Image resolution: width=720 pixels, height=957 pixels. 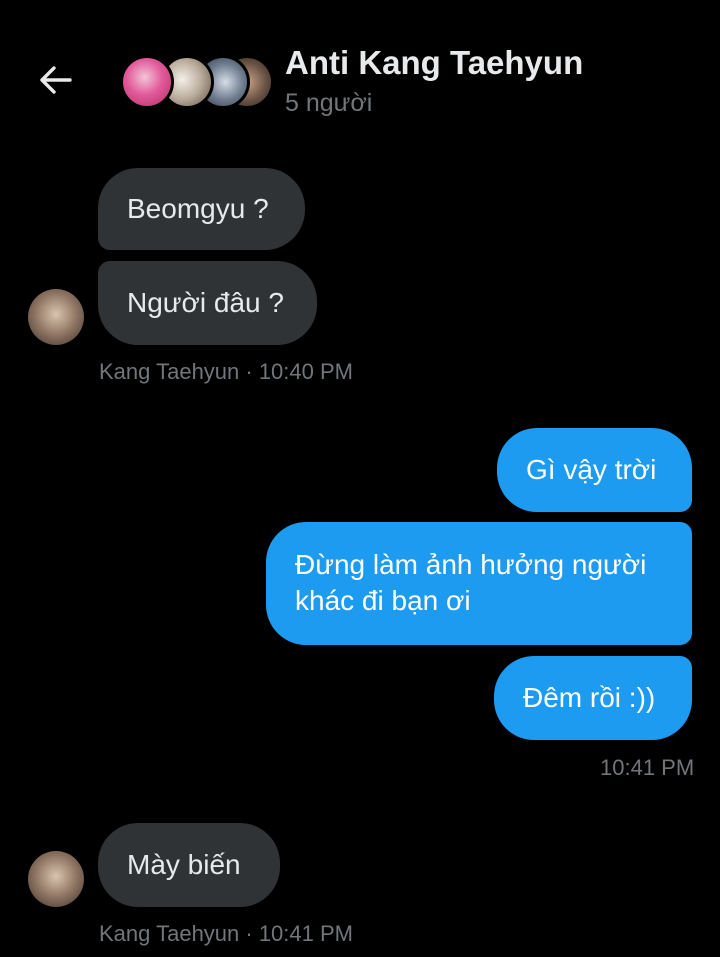 What do you see at coordinates (226, 933) in the screenshot?
I see `message-meta: Kang Taehyun · 10:41 PM` at bounding box center [226, 933].